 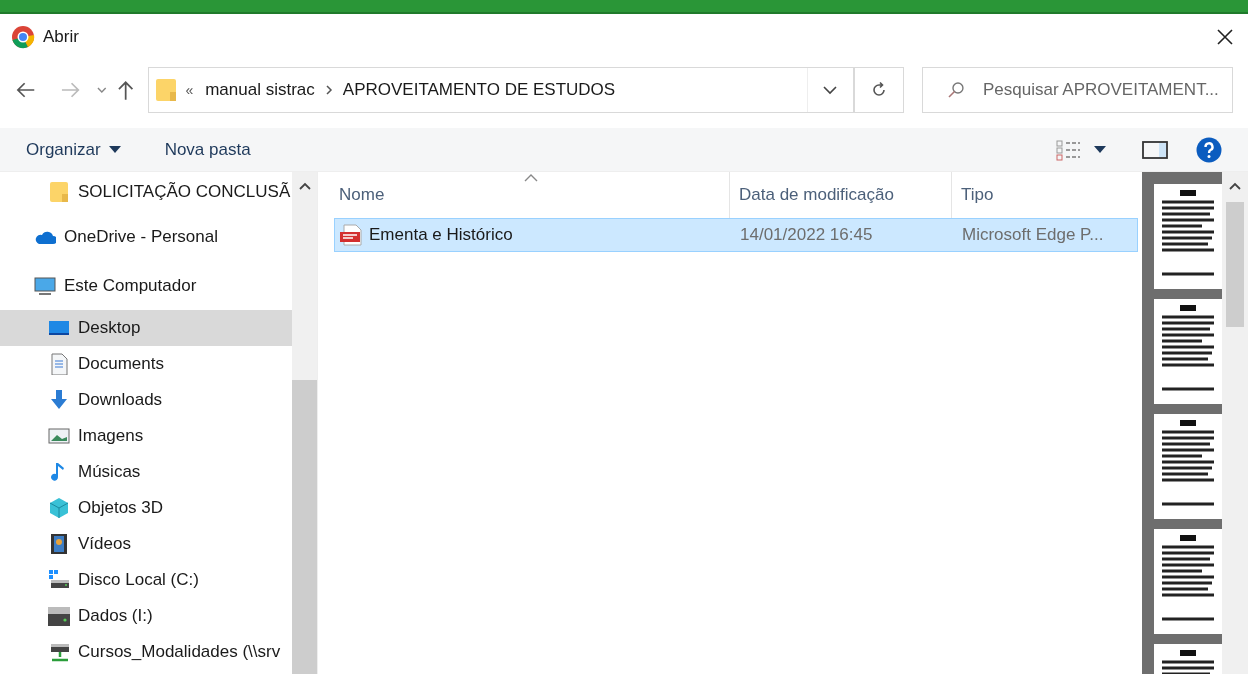 What do you see at coordinates (806, 235) in the screenshot?
I see `modified-date: 14/01/2022 16:45` at bounding box center [806, 235].